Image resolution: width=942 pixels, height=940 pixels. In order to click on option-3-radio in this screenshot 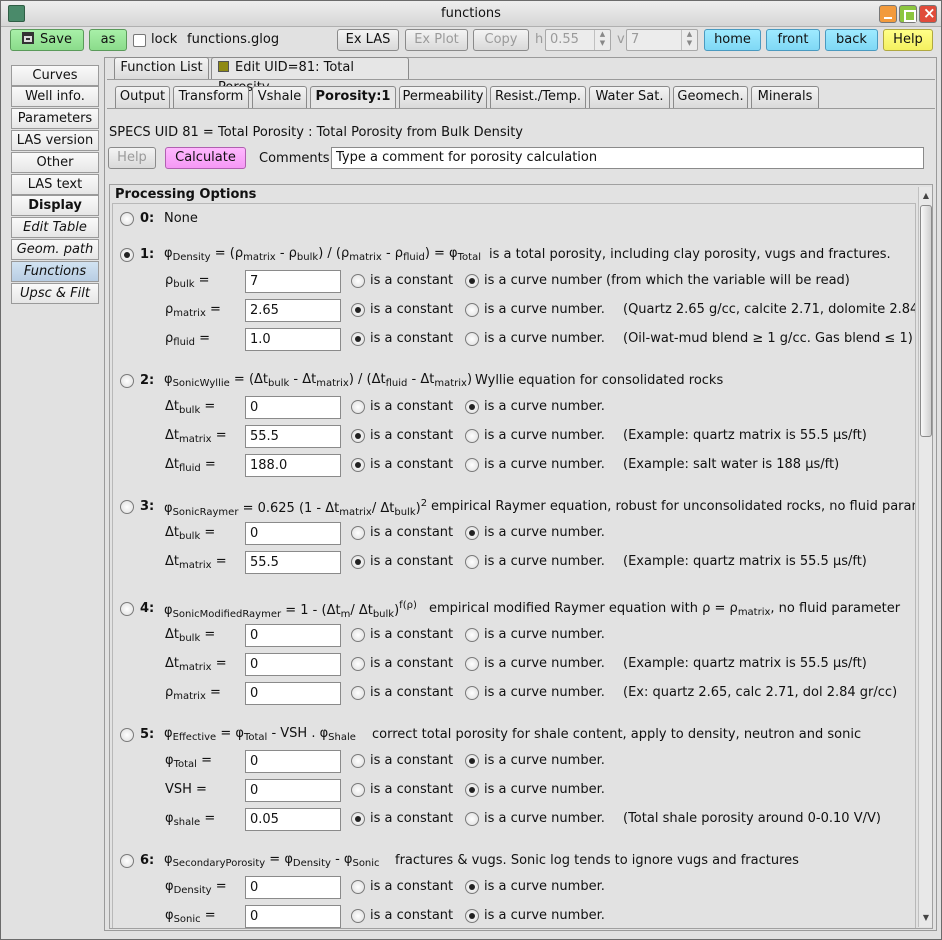, I will do `click(127, 507)`.